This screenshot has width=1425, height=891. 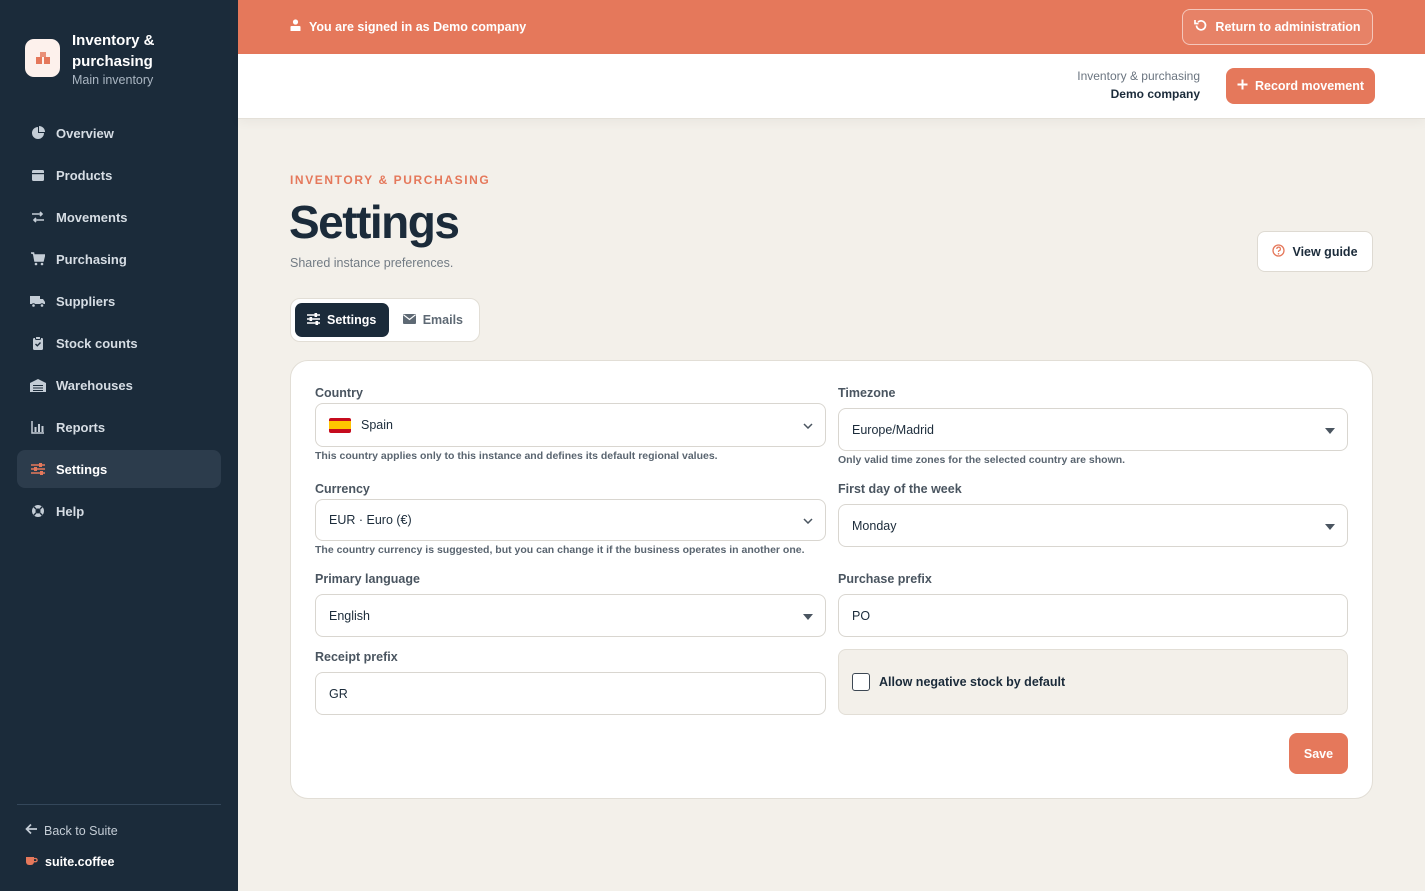 What do you see at coordinates (349, 615) in the screenshot?
I see `language-value: English` at bounding box center [349, 615].